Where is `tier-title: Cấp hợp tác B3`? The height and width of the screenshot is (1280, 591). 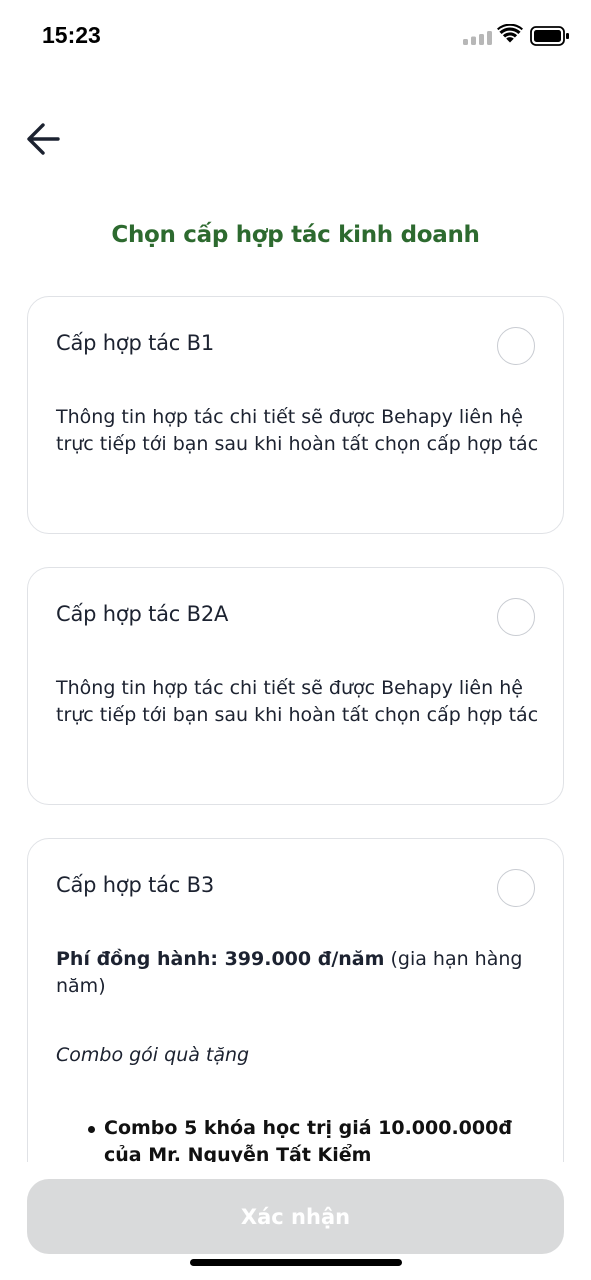 tier-title: Cấp hợp tác B3 is located at coordinates (135, 885).